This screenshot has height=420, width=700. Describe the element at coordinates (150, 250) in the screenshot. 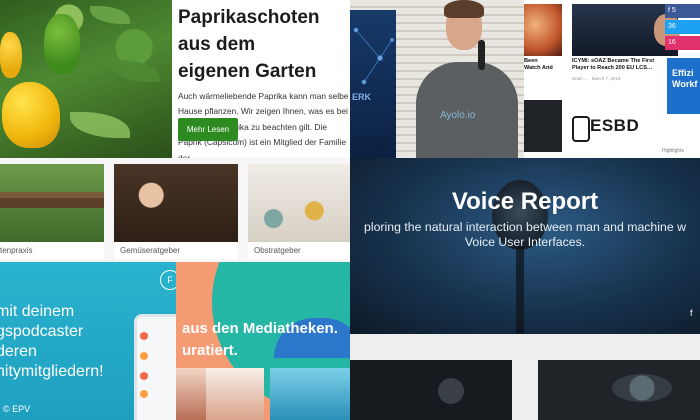

I see `category-label: Gemüseratgeber` at that location.